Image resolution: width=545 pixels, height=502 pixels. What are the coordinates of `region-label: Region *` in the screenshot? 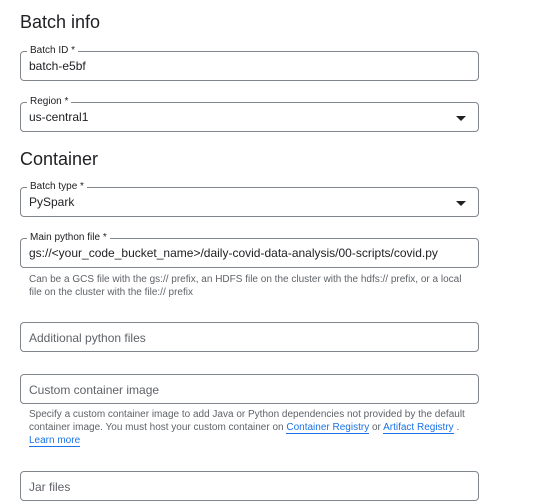 It's located at (49, 102).